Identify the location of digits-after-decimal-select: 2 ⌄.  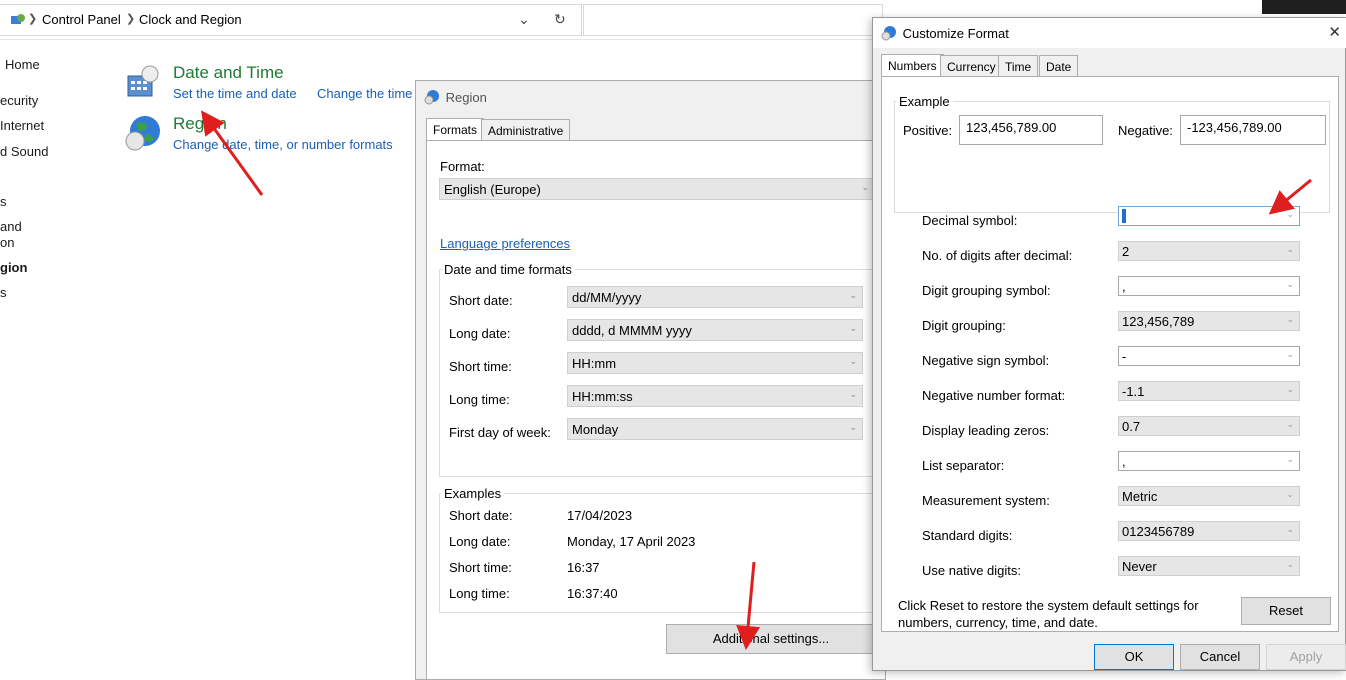
(1209, 251).